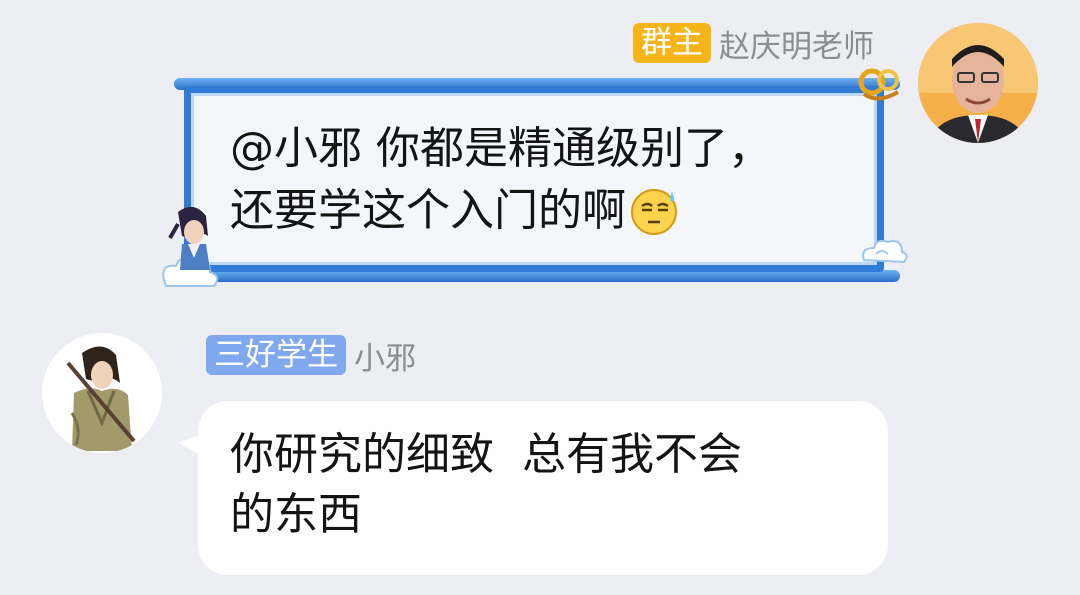 The width and height of the screenshot is (1080, 595). What do you see at coordinates (428, 210) in the screenshot?
I see `message-text-line: 还要学这个入门的啊` at bounding box center [428, 210].